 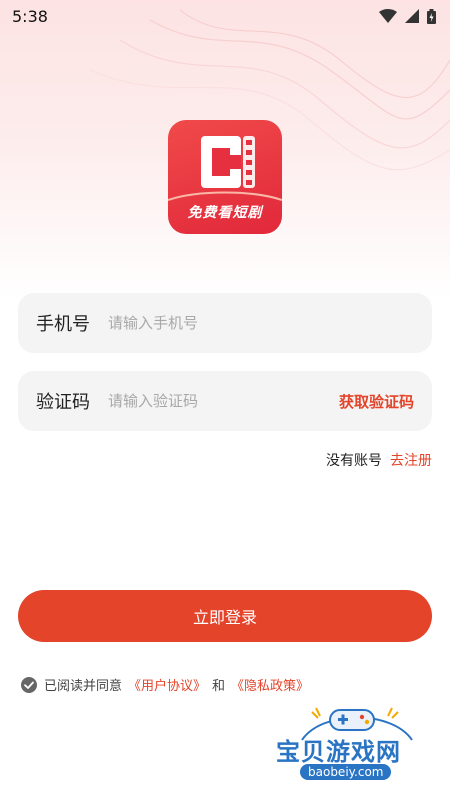 I want to click on code-field: 验证码 获取验证码, so click(x=225, y=401).